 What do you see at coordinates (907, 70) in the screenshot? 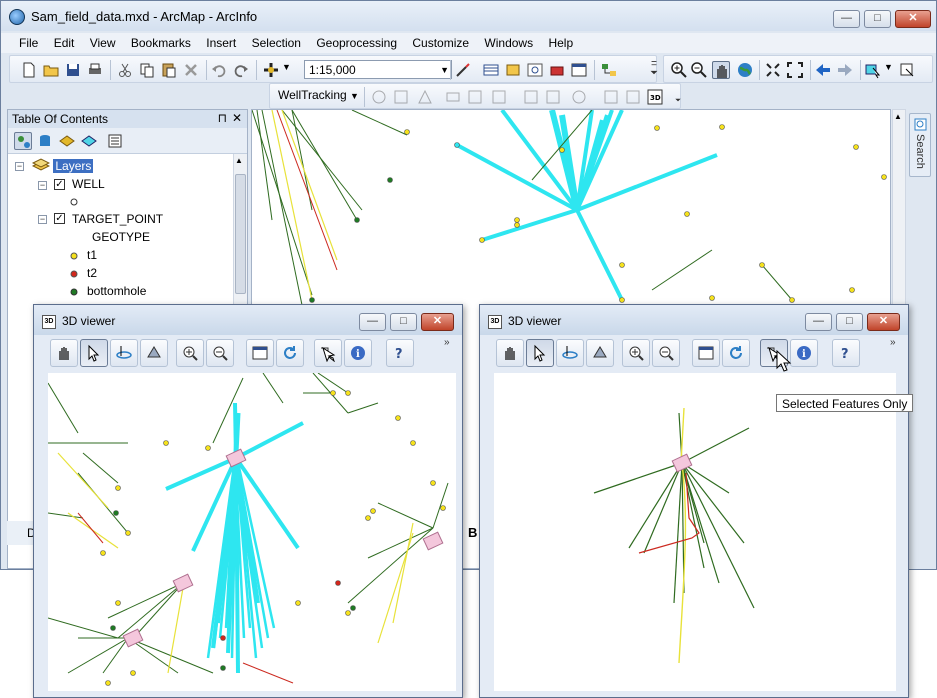
I see `clear-selection-icon` at bounding box center [907, 70].